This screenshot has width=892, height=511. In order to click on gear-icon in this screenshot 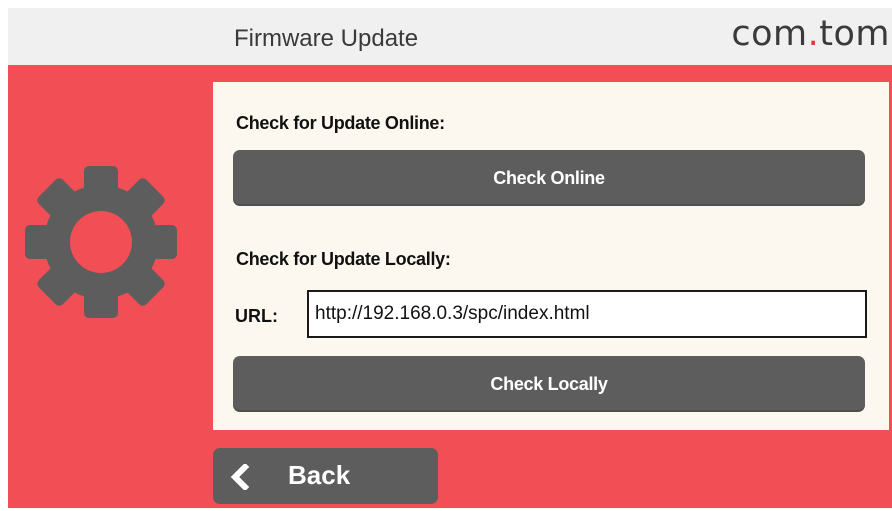, I will do `click(101, 242)`.